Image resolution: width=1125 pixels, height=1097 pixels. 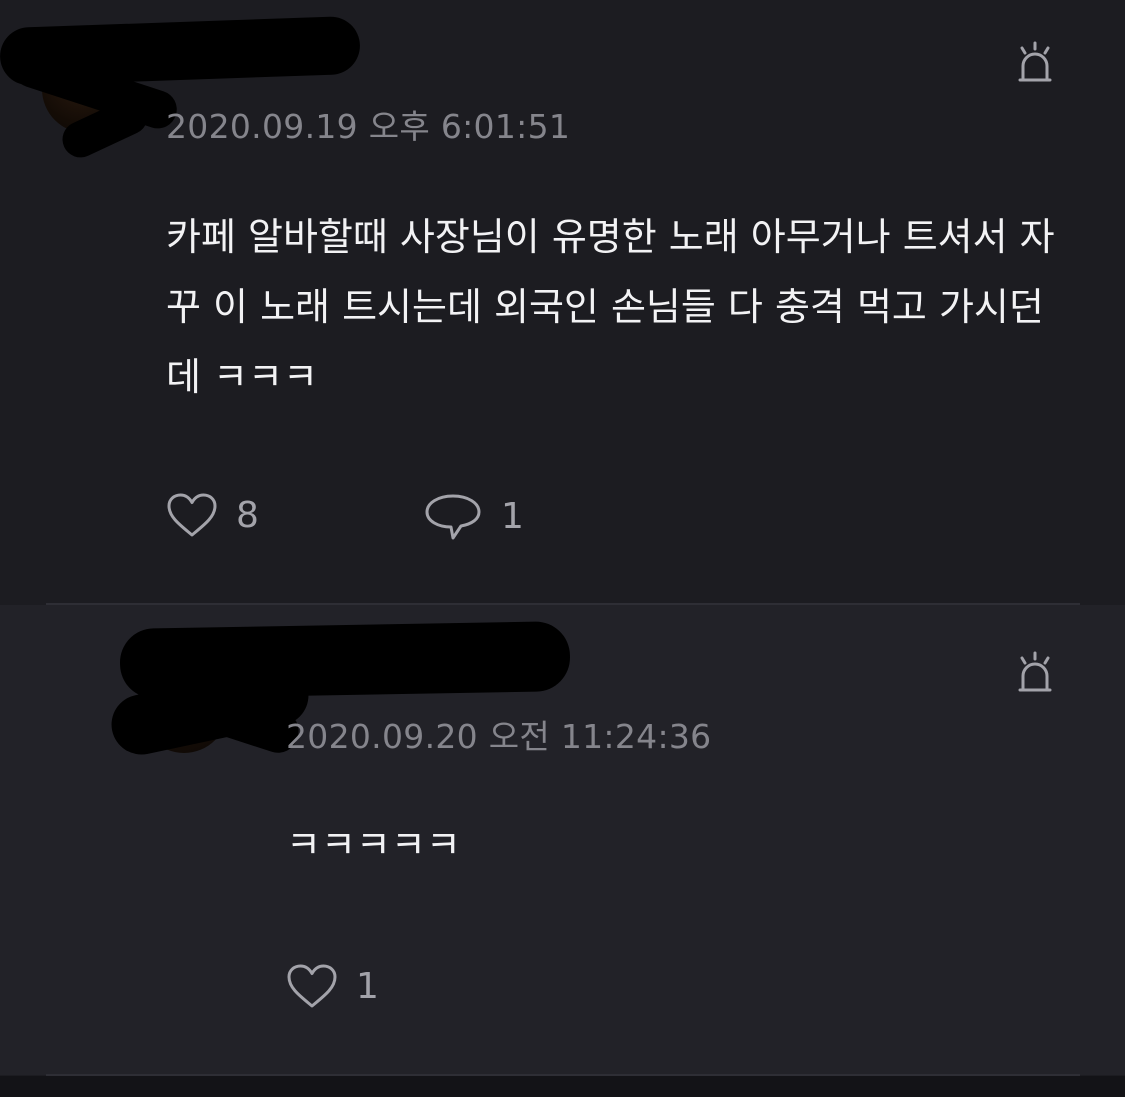 I want to click on like-button: 8, so click(x=212, y=515).